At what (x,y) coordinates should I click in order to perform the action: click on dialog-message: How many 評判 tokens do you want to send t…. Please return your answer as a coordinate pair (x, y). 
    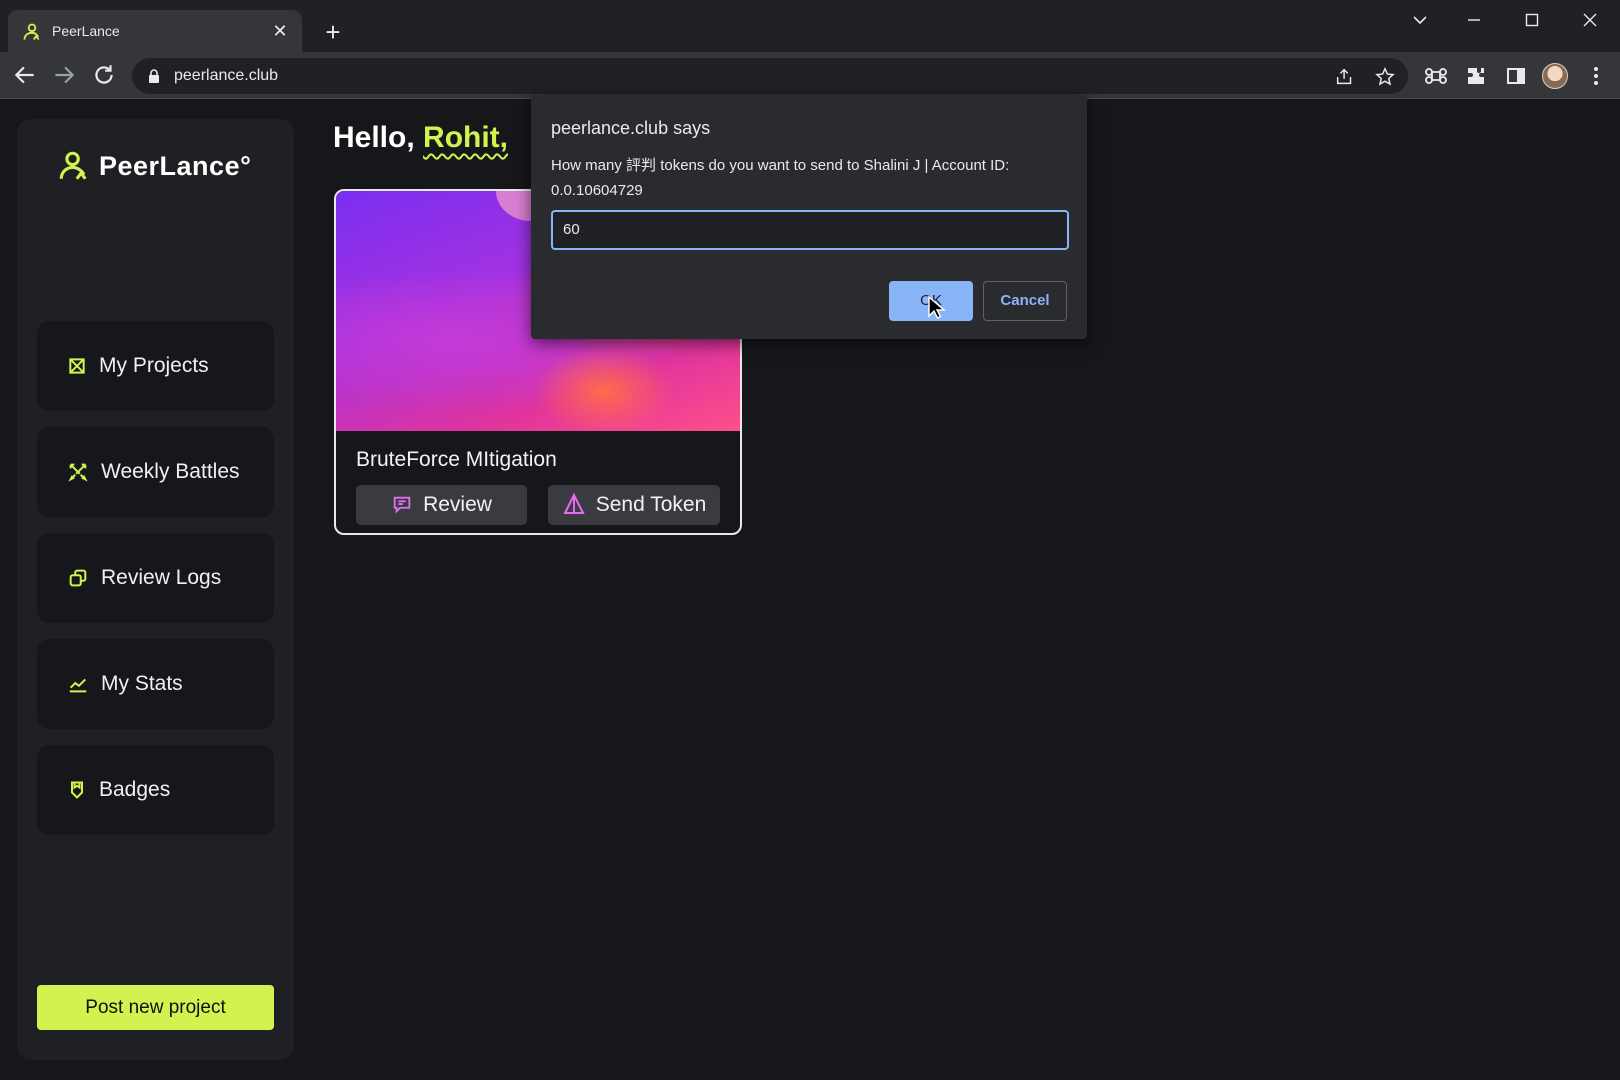
    Looking at the image, I should click on (780, 178).